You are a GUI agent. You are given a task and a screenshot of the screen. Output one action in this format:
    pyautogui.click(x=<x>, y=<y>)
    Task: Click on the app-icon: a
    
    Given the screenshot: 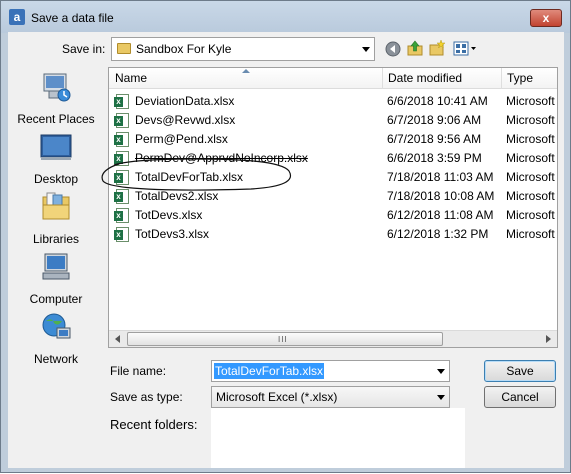 What is the action you would take?
    pyautogui.click(x=17, y=17)
    